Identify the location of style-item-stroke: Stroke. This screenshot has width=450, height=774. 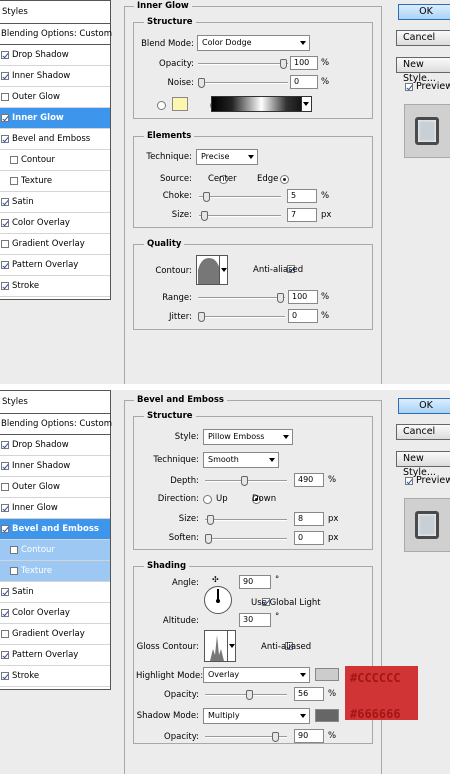
(55, 676).